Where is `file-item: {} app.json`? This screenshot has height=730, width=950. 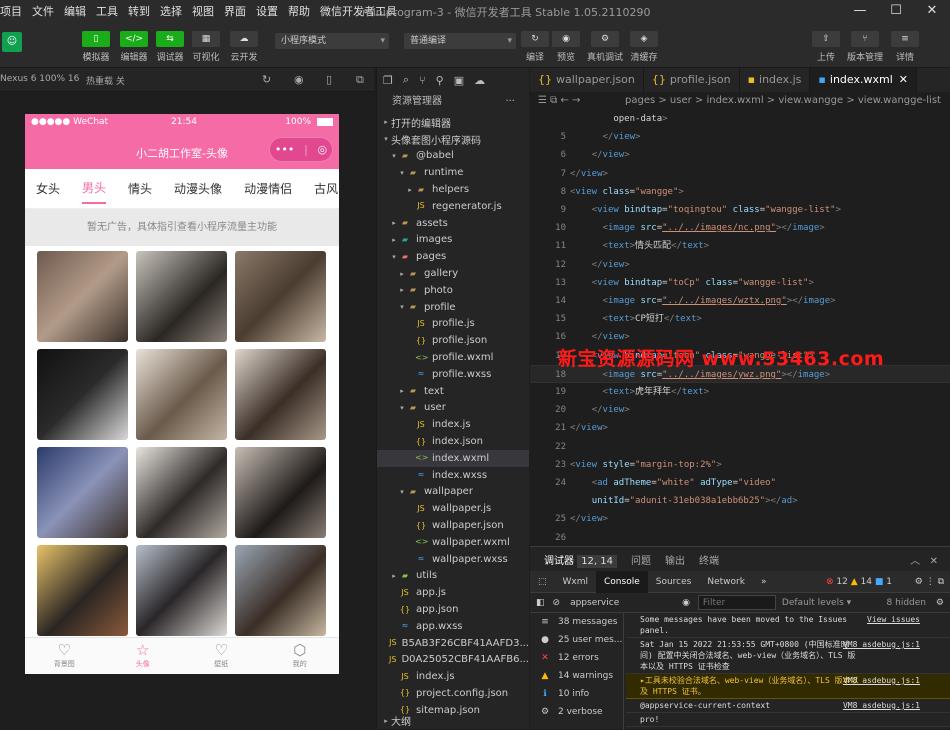
file-item: {} app.json is located at coordinates (453, 609).